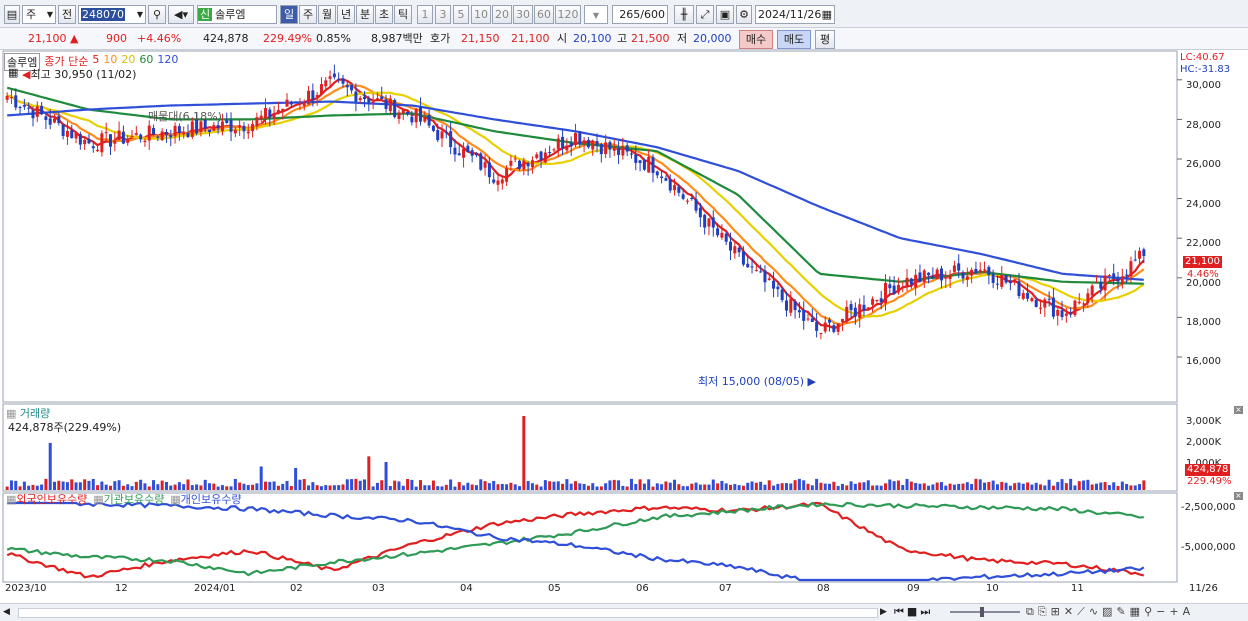 The height and width of the screenshot is (621, 1248). Describe the element at coordinates (1148, 612) in the screenshot. I see `magnifier-icon: ⚲` at that location.